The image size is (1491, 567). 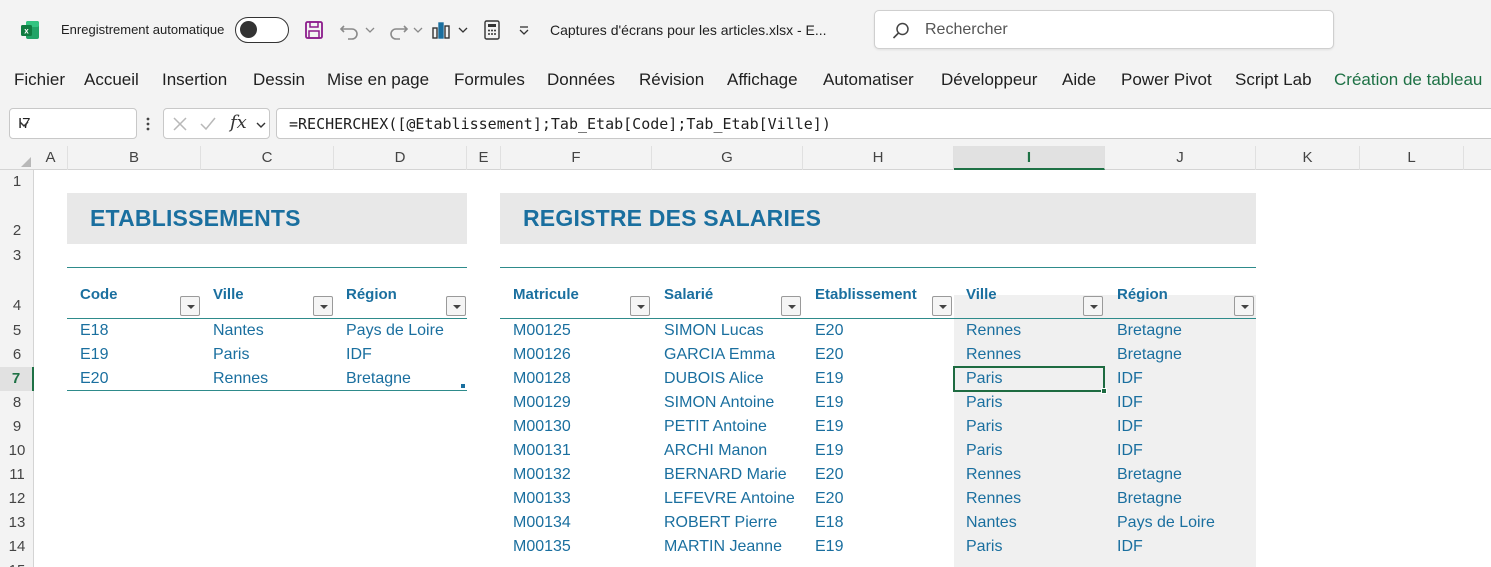 I want to click on active-cell-i7, so click(x=1029, y=379).